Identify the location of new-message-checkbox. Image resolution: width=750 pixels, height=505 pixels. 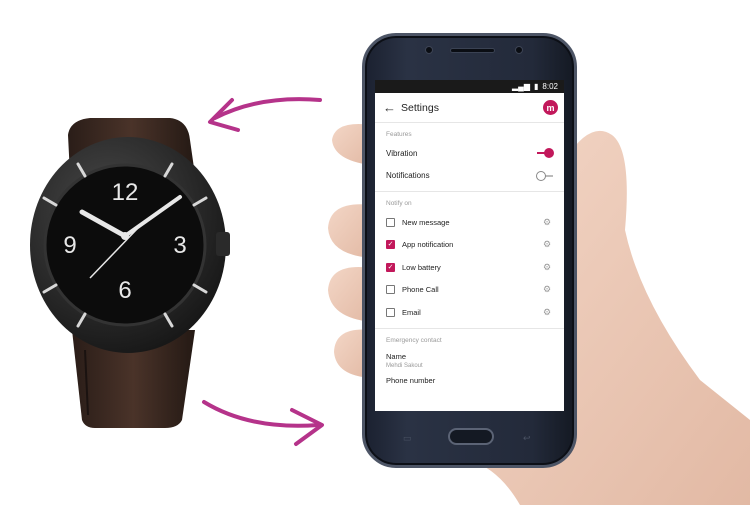
(390, 222).